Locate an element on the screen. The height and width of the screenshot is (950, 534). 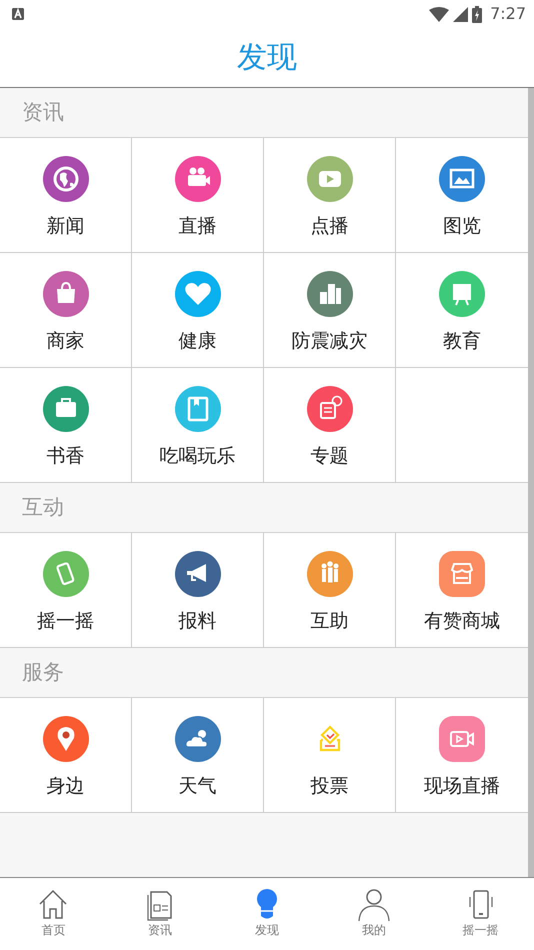
person-icon is located at coordinates (374, 904).